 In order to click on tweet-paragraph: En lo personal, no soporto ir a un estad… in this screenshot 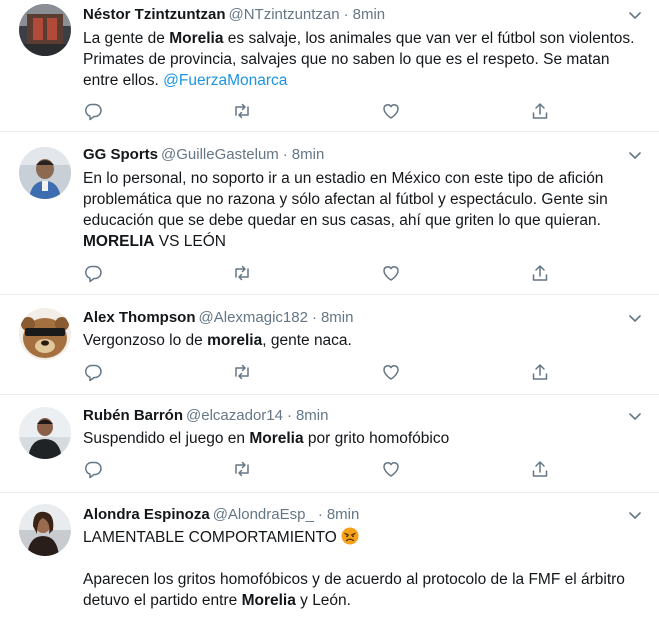, I will do `click(364, 210)`.